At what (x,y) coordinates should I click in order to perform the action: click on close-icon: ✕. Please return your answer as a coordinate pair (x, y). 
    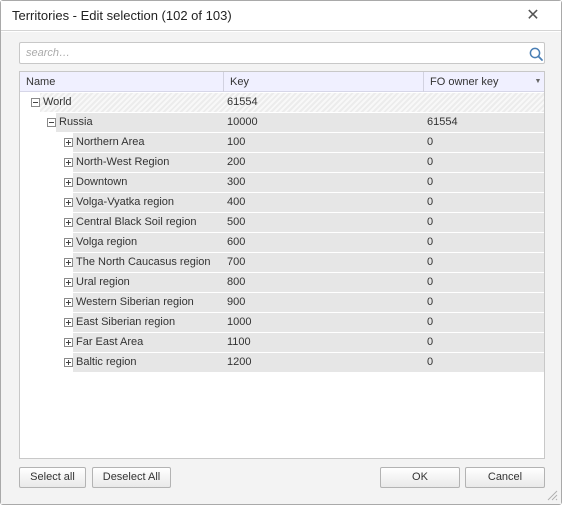
    Looking at the image, I should click on (533, 16).